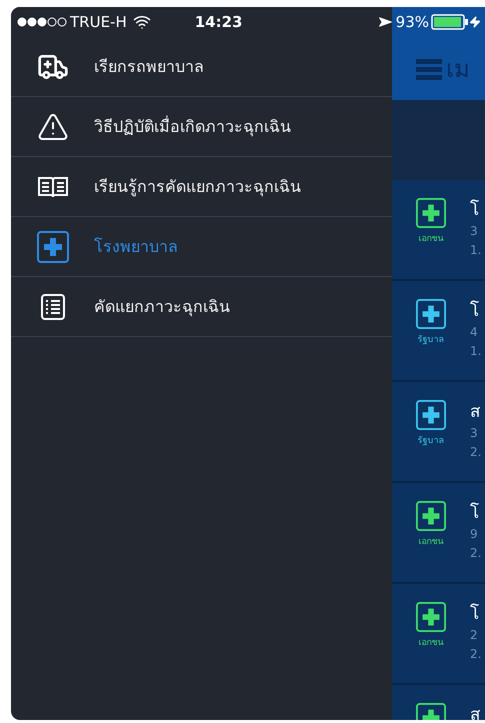  I want to click on battery-percent: 93%, so click(412, 22).